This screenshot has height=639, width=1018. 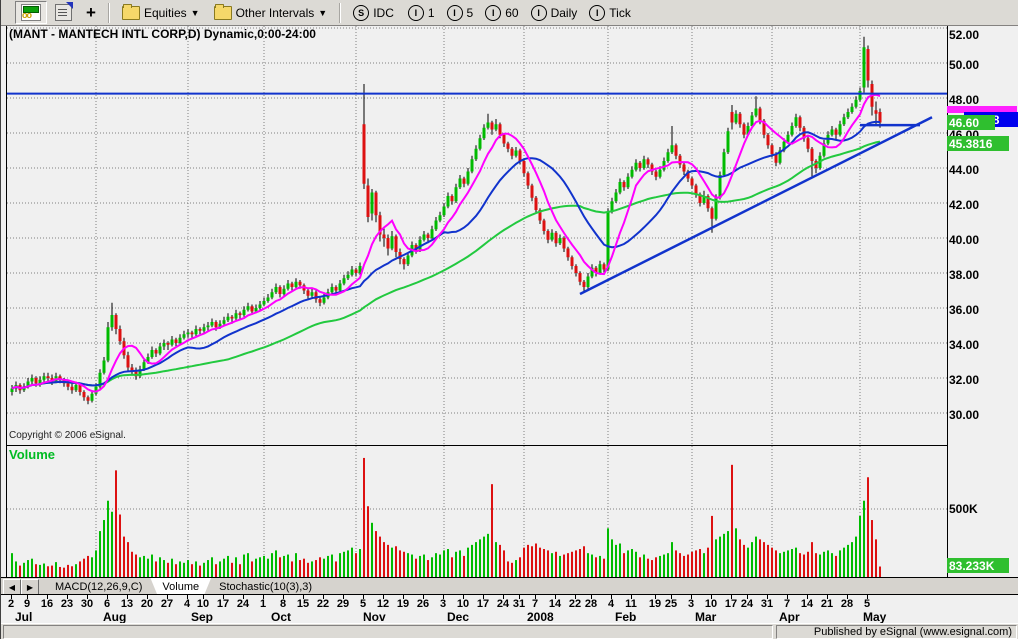 I want to click on tab-scroll-right-button: ▶, so click(x=30, y=587).